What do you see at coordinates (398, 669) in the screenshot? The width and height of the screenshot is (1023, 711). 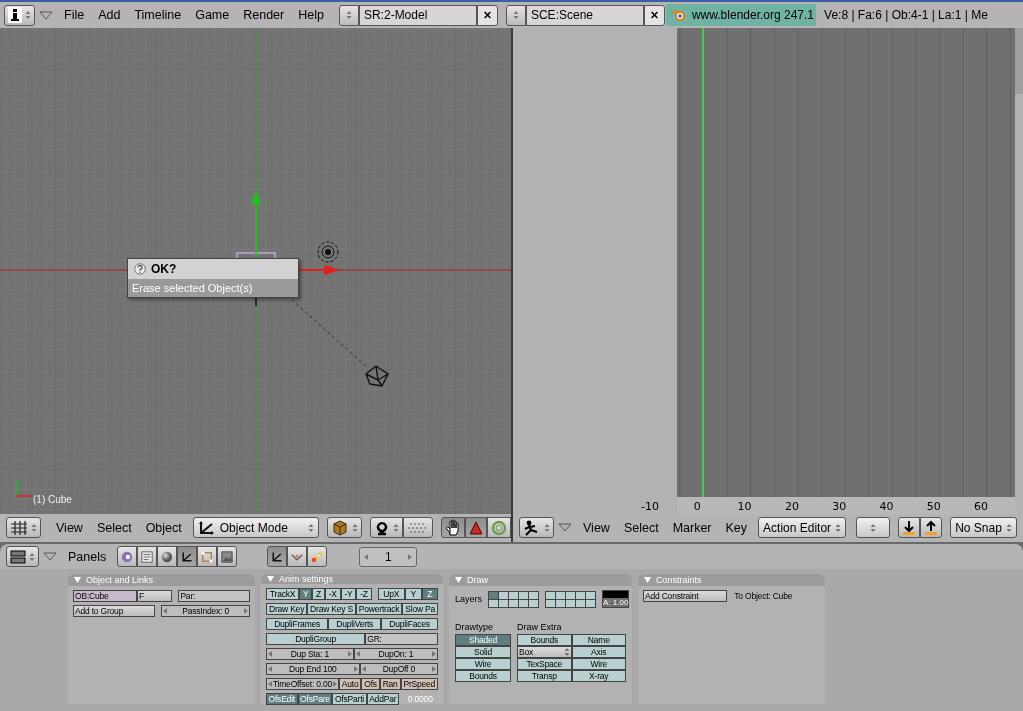 I see `number-field: DupOff 0` at bounding box center [398, 669].